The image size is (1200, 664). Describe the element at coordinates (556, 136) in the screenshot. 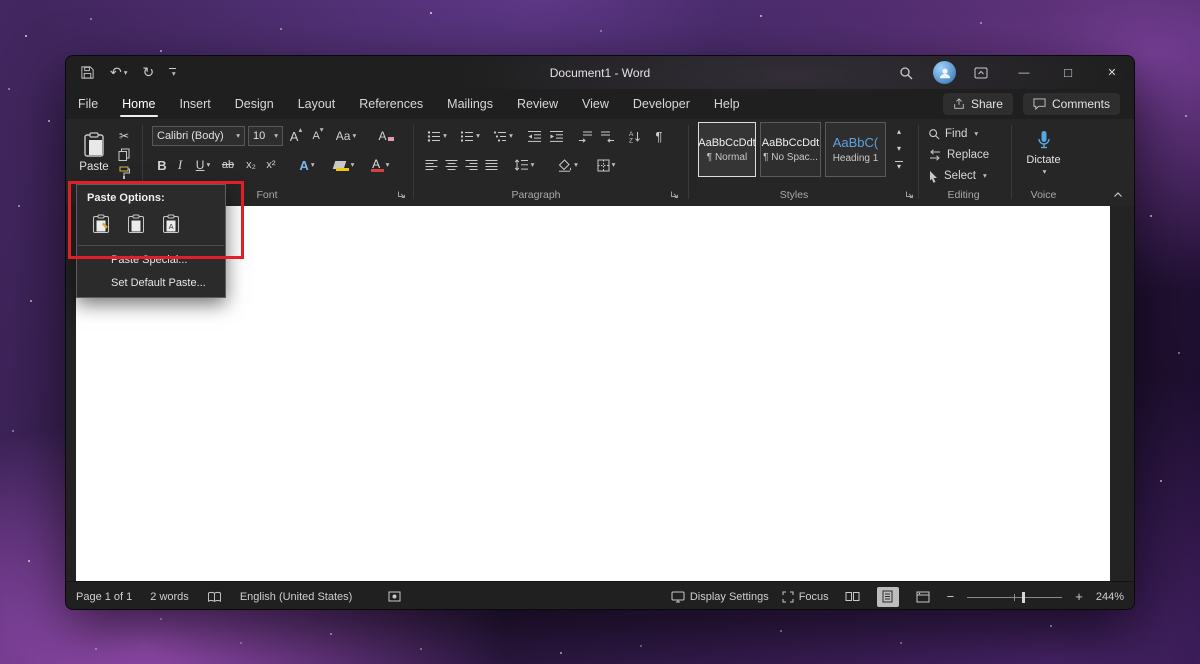

I see `increase-indent-button` at that location.